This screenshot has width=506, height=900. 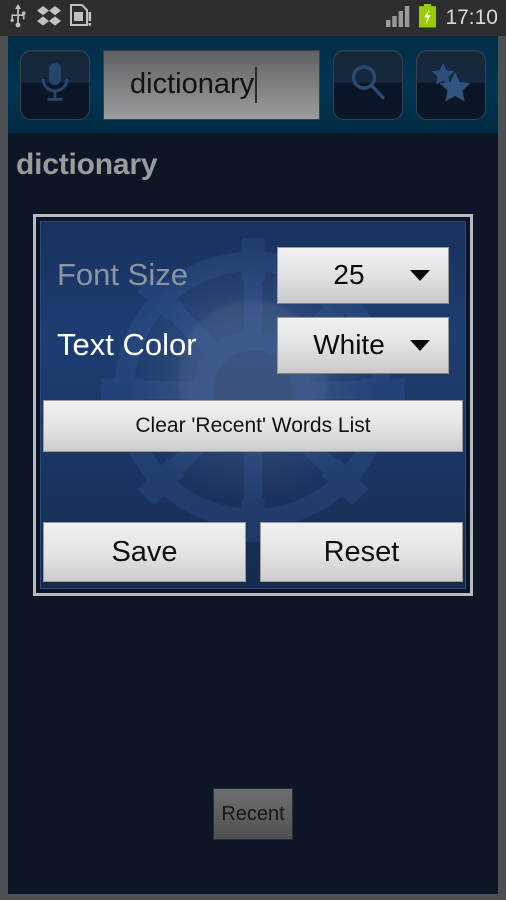 I want to click on search-button, so click(x=368, y=84).